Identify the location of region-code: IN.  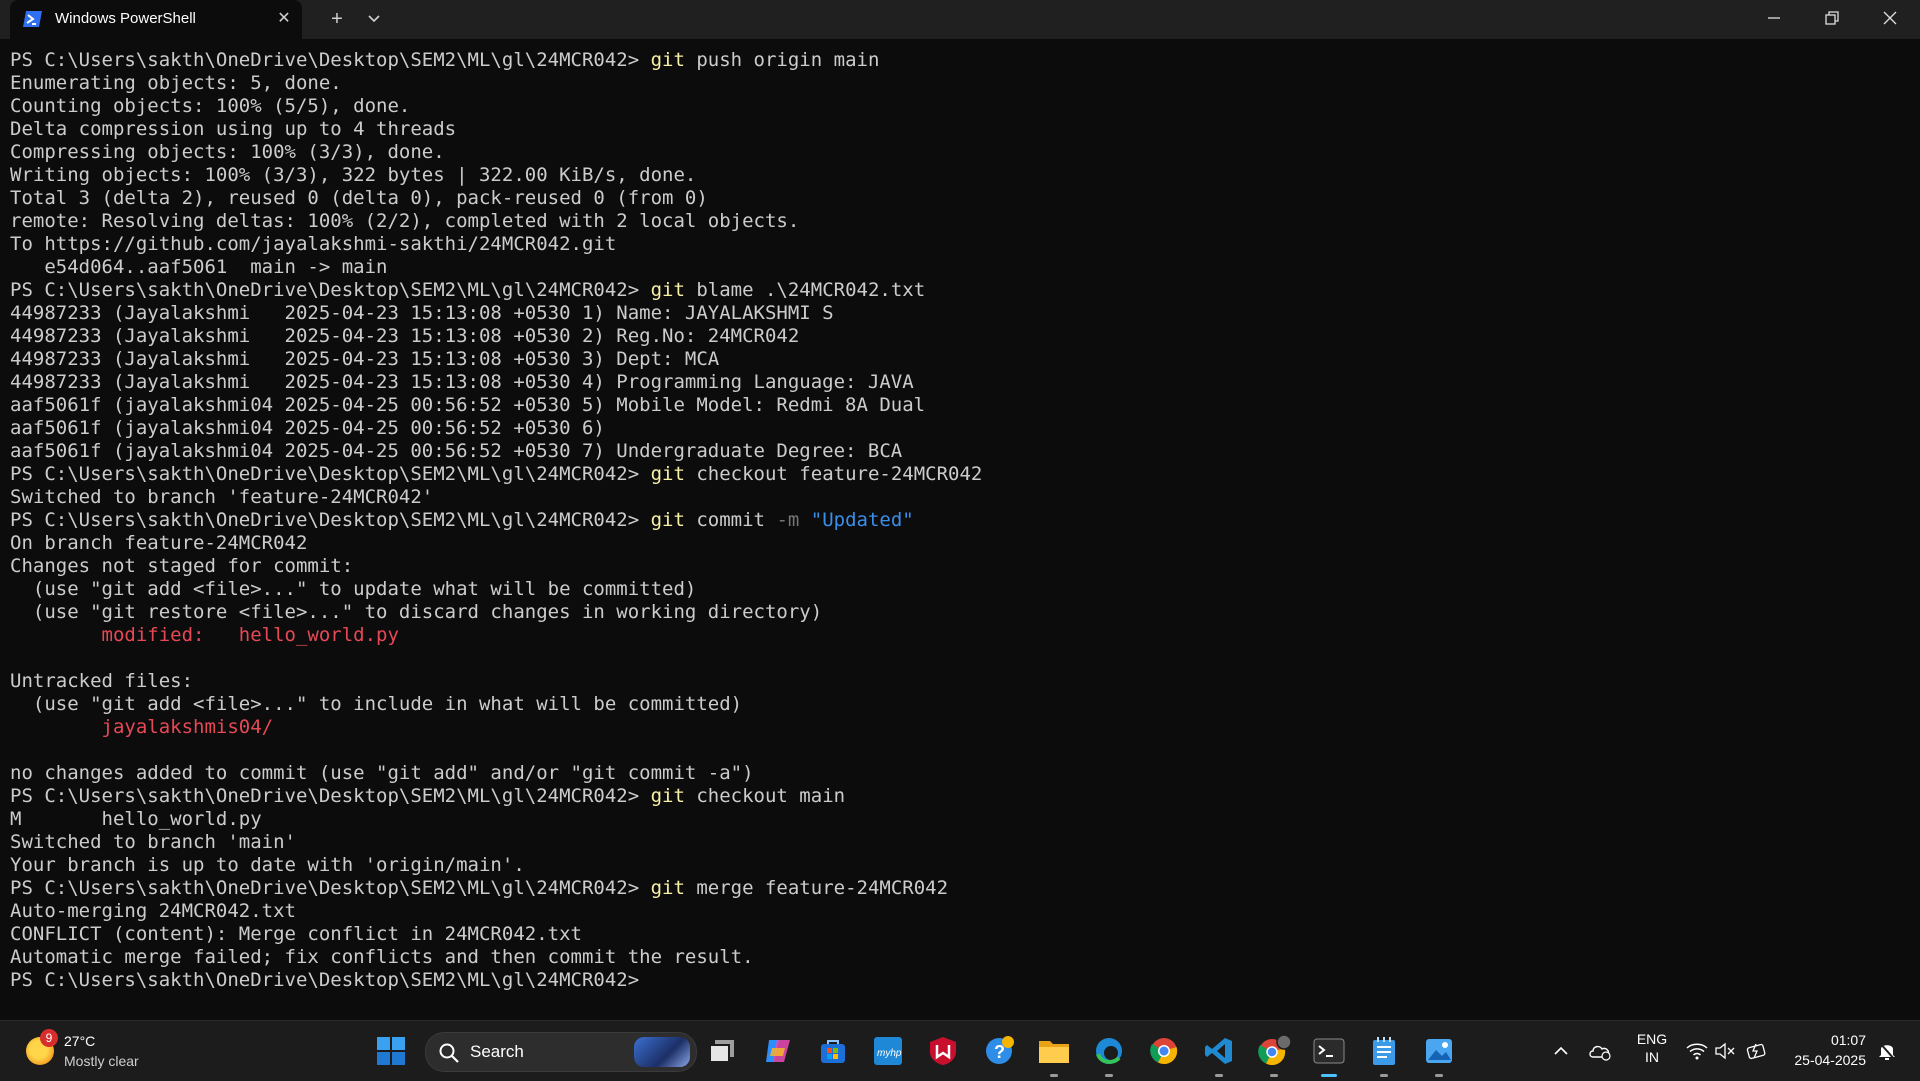
(1652, 1057).